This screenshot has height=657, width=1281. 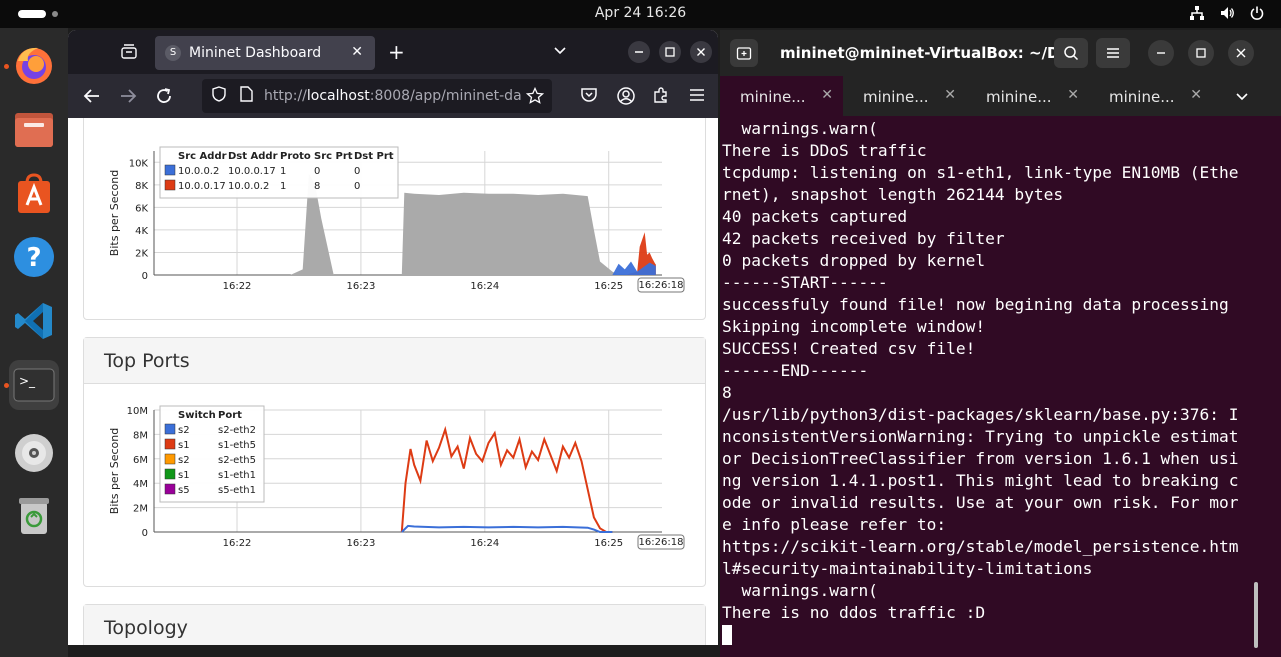 I want to click on new-tab-button: +, so click(x=396, y=52).